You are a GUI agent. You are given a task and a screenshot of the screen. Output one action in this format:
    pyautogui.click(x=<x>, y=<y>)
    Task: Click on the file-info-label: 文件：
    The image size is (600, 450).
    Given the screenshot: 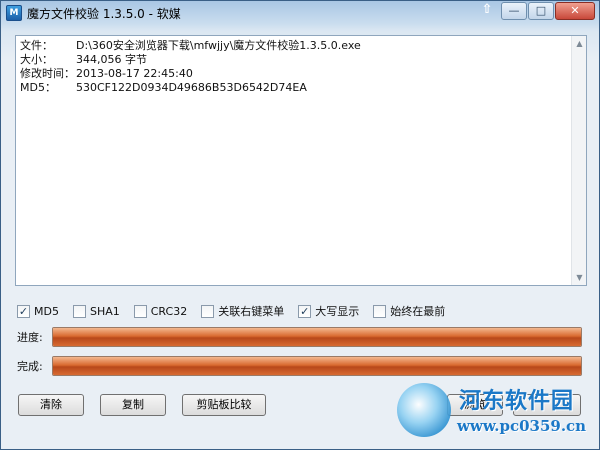 What is the action you would take?
    pyautogui.click(x=36, y=45)
    